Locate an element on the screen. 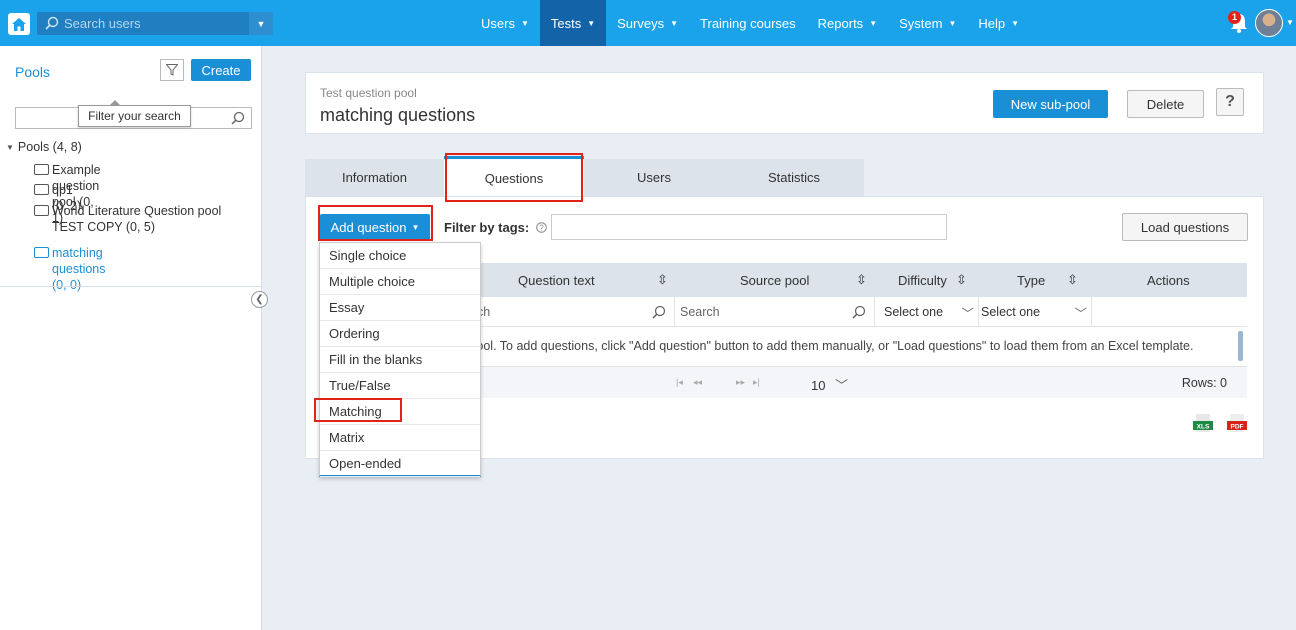 The image size is (1296, 630). page-size-value: 10 is located at coordinates (818, 385).